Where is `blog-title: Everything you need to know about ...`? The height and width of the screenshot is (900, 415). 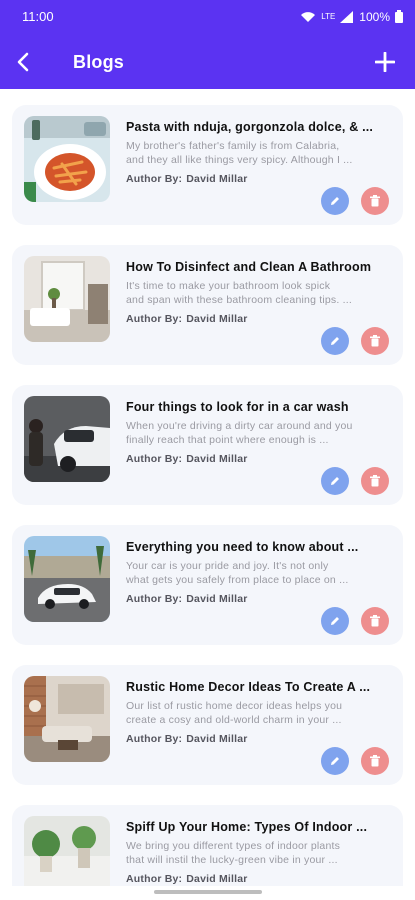
blog-title: Everything you need to know about ... is located at coordinates (242, 547).